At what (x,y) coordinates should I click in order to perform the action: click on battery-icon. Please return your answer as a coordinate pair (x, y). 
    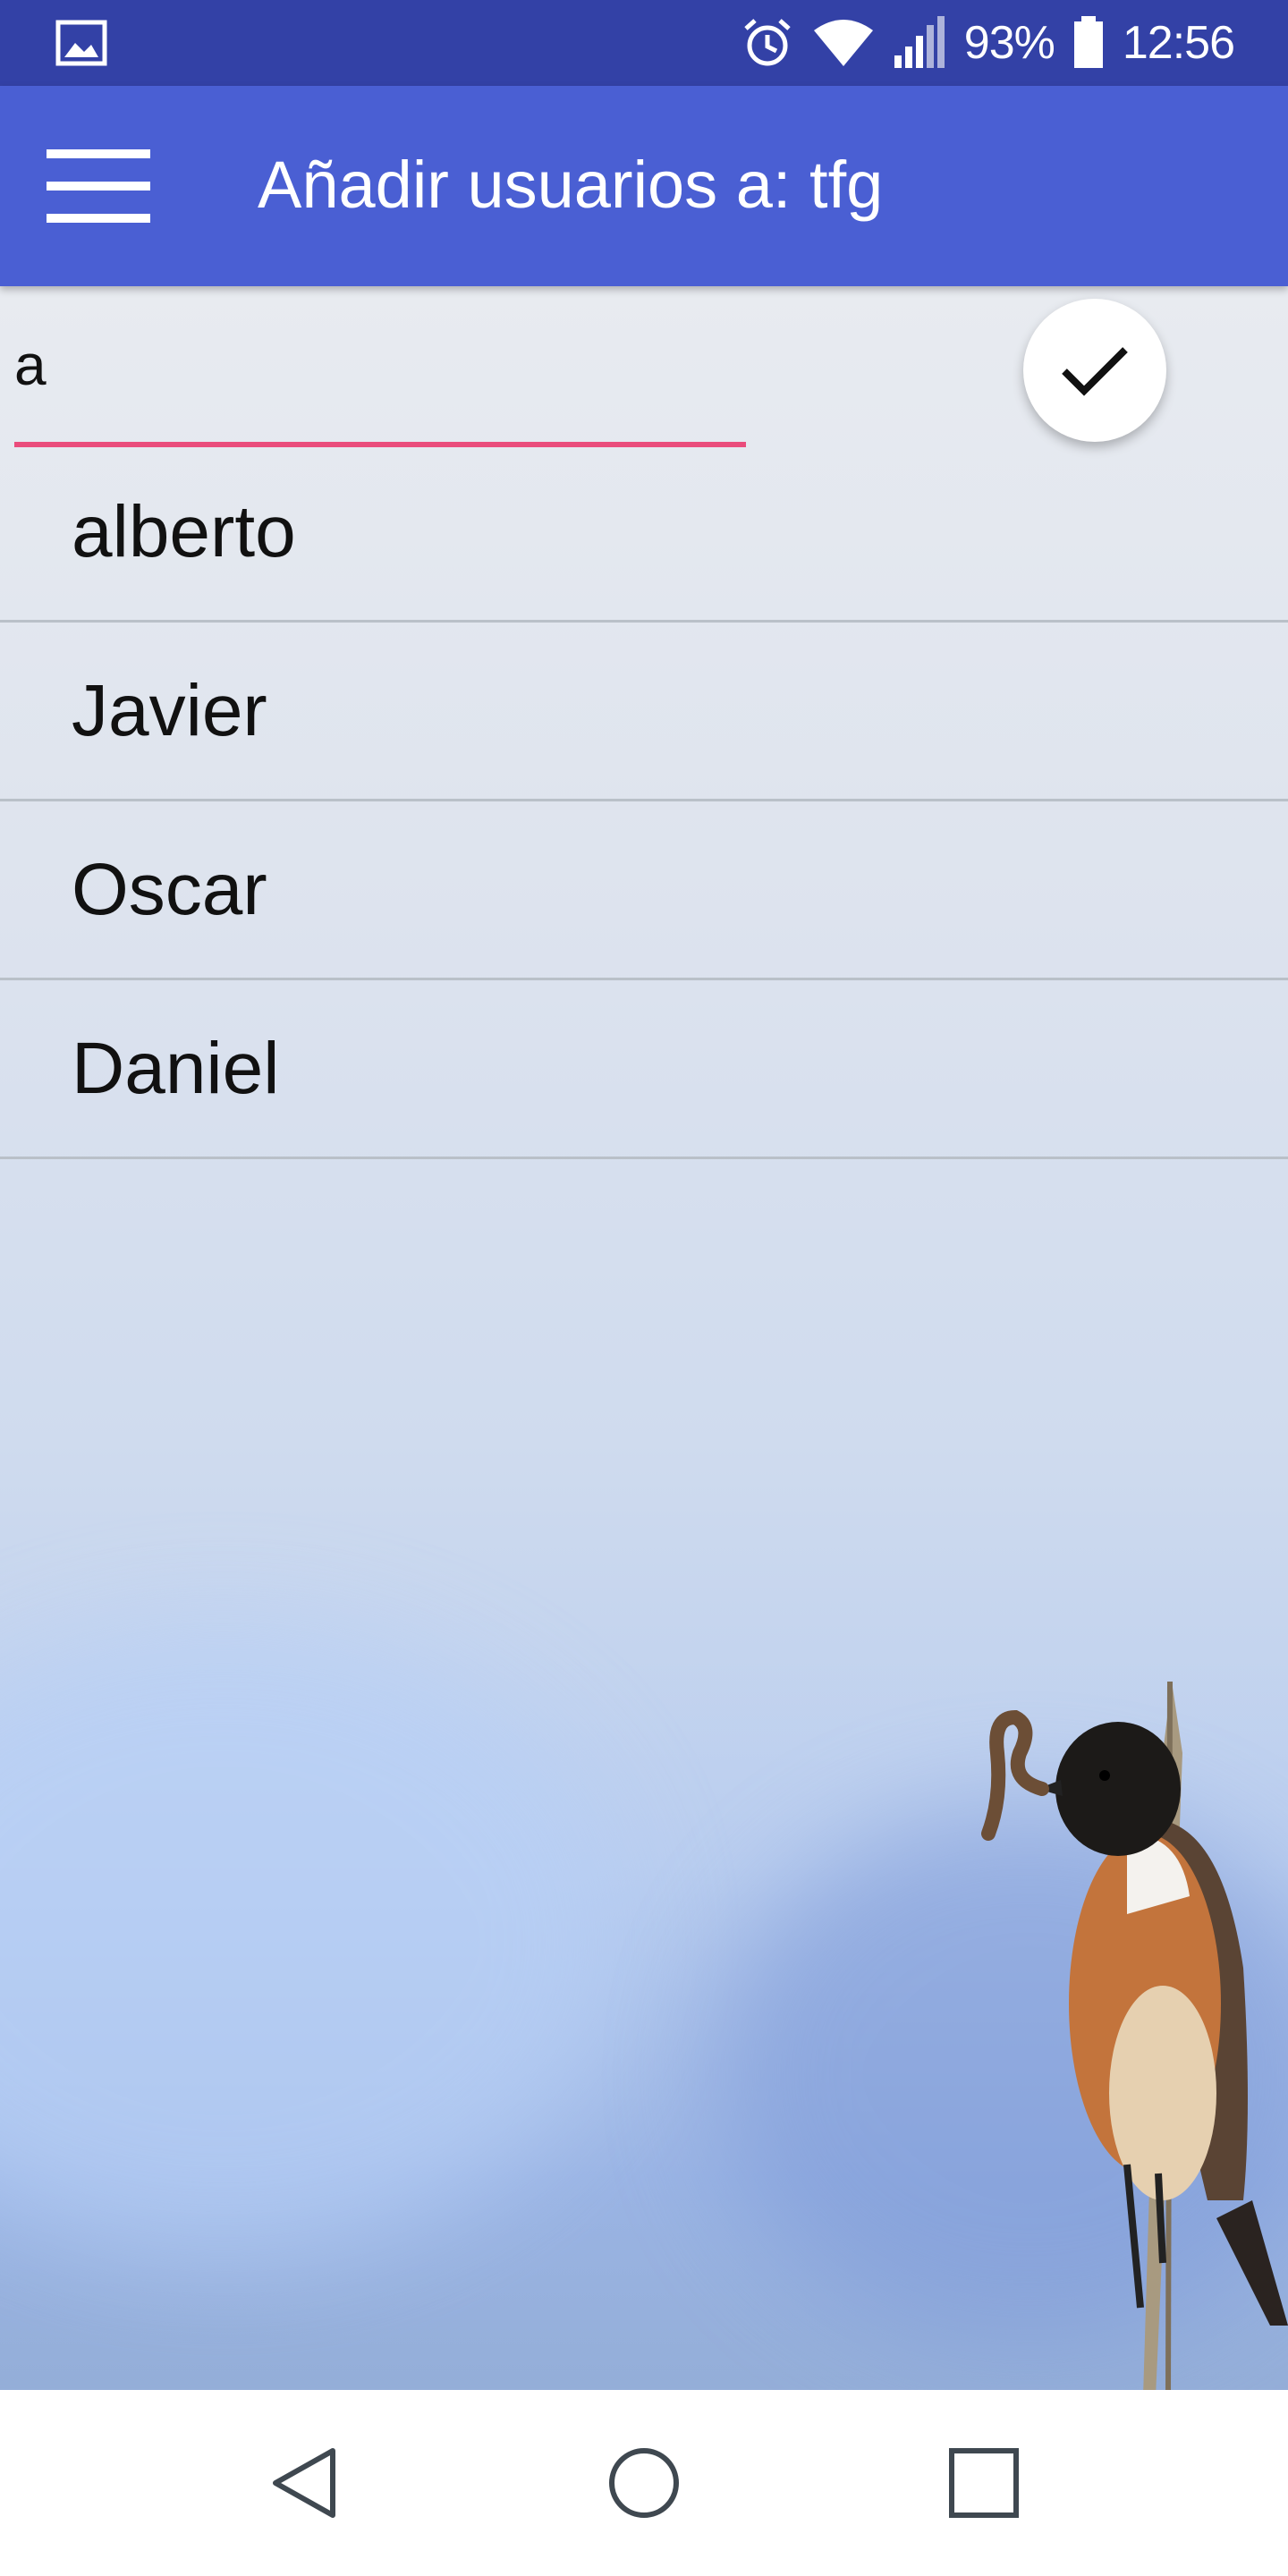
    Looking at the image, I should click on (1088, 42).